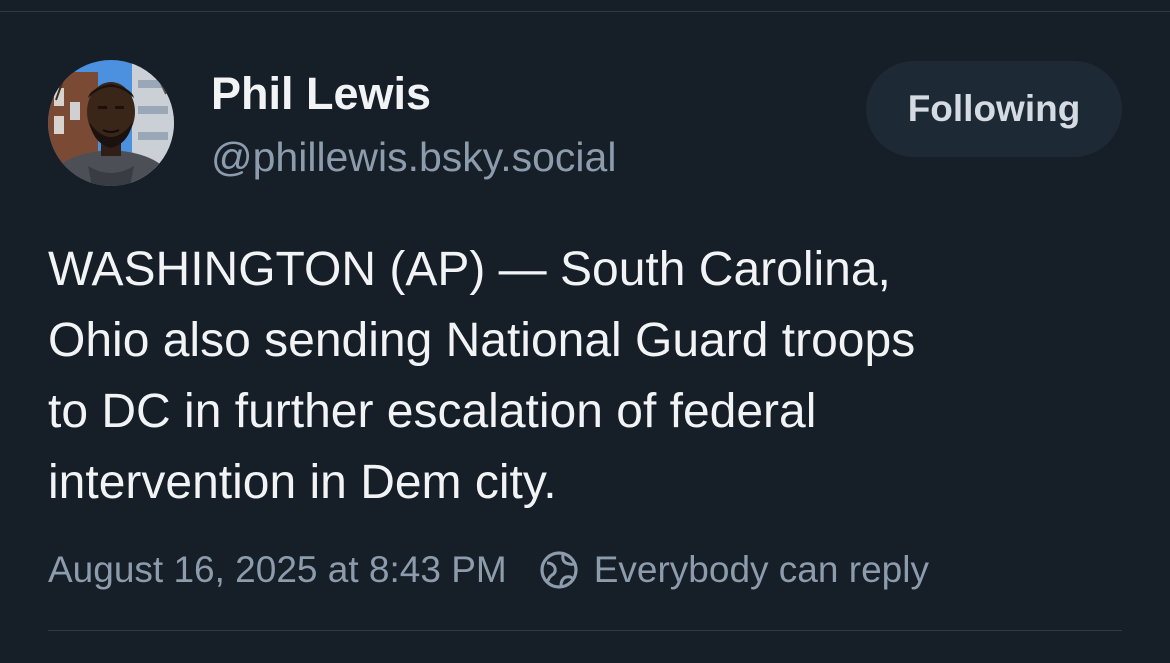  What do you see at coordinates (761, 569) in the screenshot?
I see `reply-setting-label: Everybody can reply` at bounding box center [761, 569].